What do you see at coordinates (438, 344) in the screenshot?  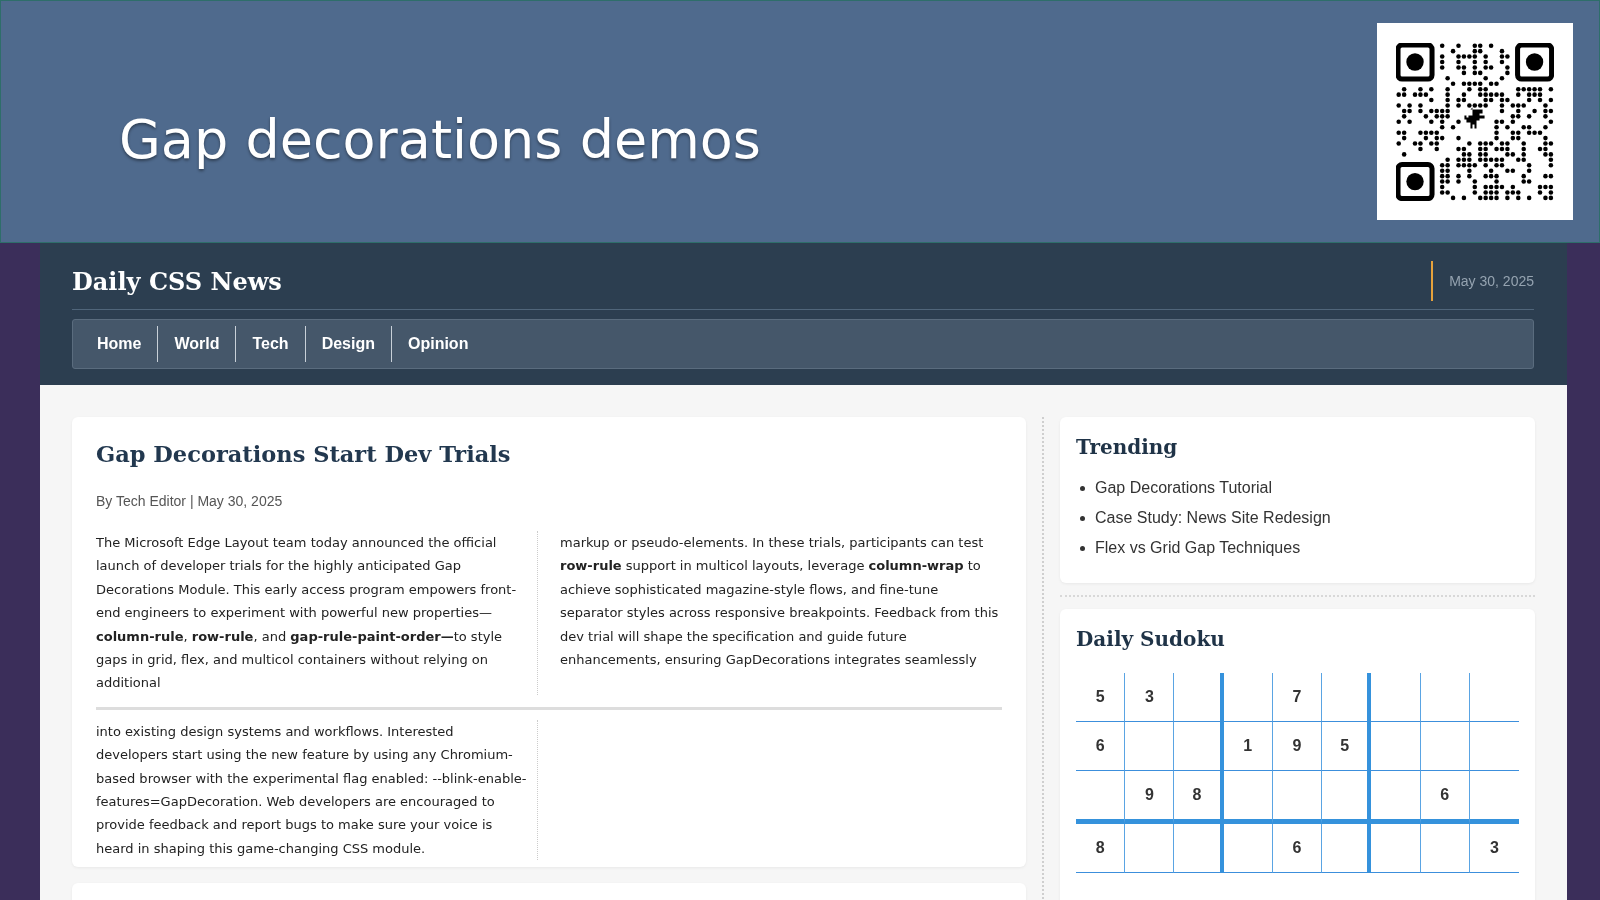 I see `nav-link: Opinion` at bounding box center [438, 344].